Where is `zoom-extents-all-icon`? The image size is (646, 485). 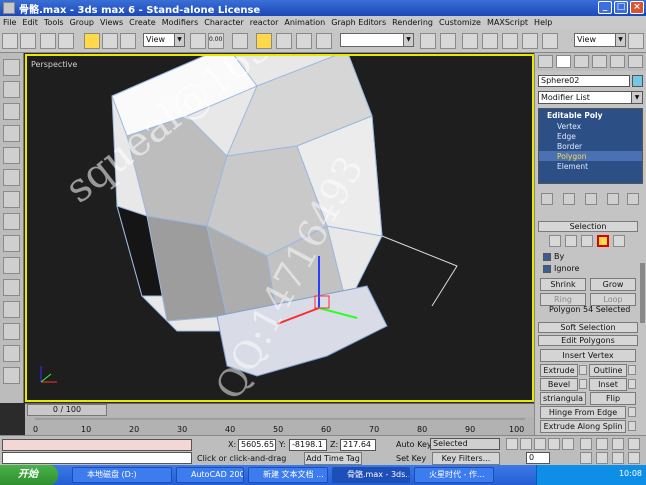
zoom-extents-all-icon is located at coordinates (634, 444).